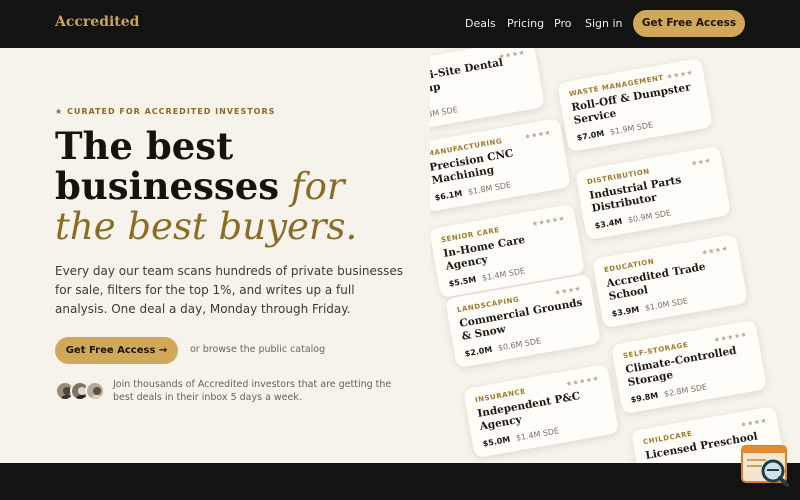 The height and width of the screenshot is (500, 800). I want to click on search-magnifier-icon, so click(765, 466).